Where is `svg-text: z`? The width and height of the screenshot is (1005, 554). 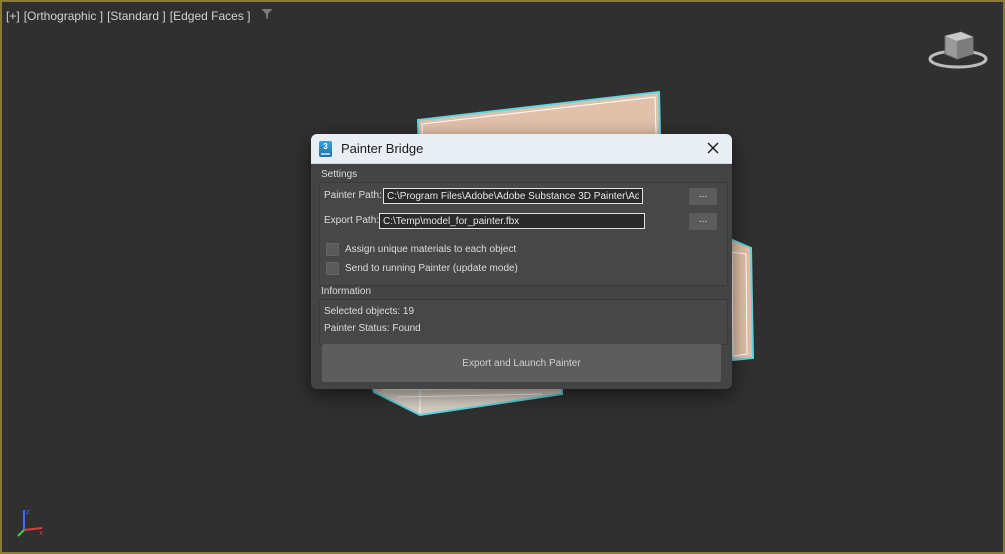 svg-text: z is located at coordinates (28, 512).